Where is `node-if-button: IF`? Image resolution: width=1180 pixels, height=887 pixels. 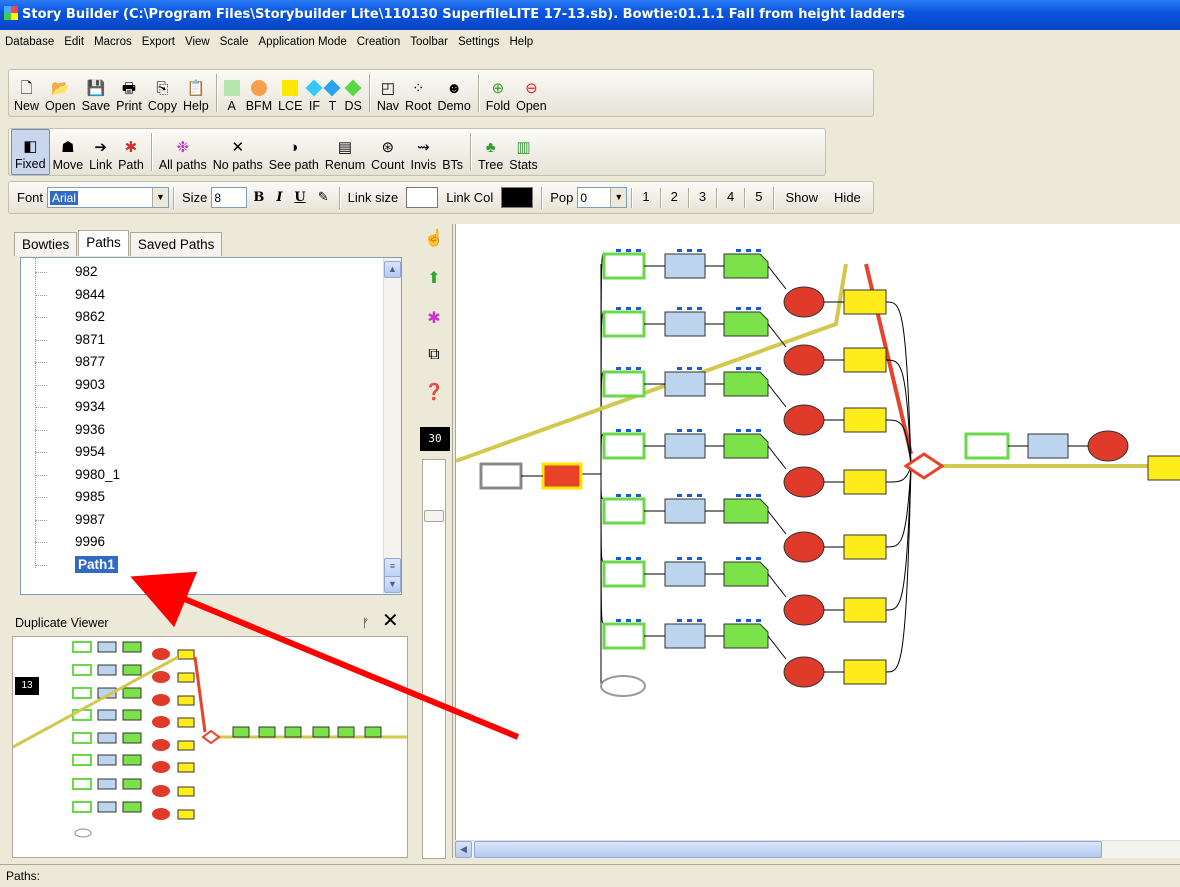 node-if-button: IF is located at coordinates (314, 93).